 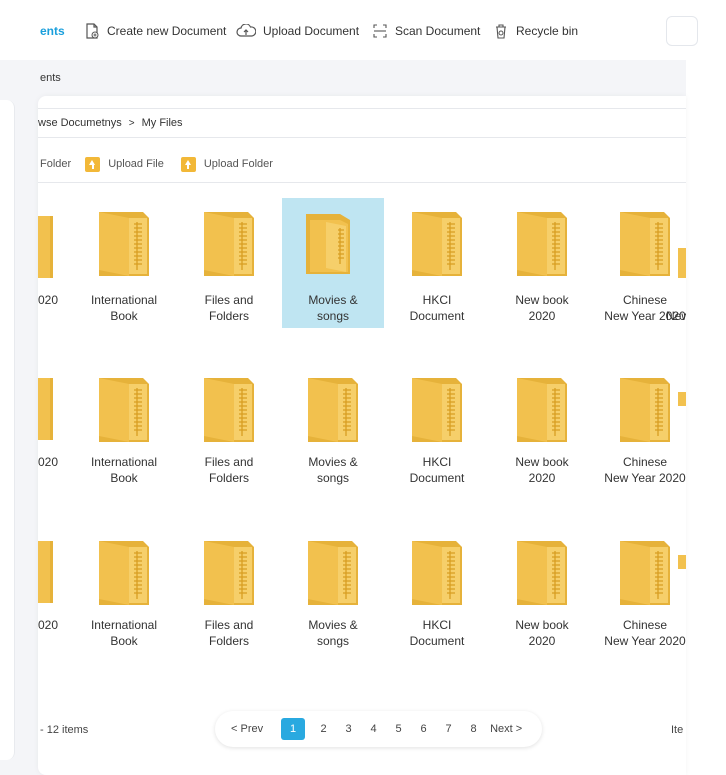 What do you see at coordinates (362, 123) in the screenshot?
I see `breadcrumb: wse Documetnys > My Files` at bounding box center [362, 123].